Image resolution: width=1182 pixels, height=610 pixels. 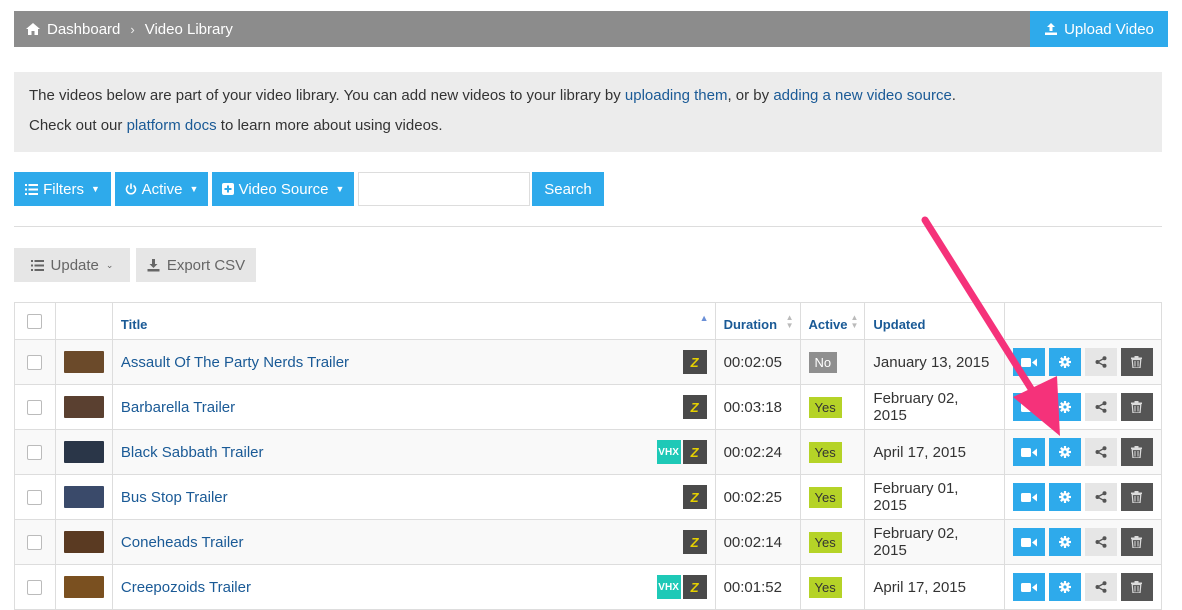 I want to click on video-title-link: Coneheads Trailer, so click(x=182, y=542).